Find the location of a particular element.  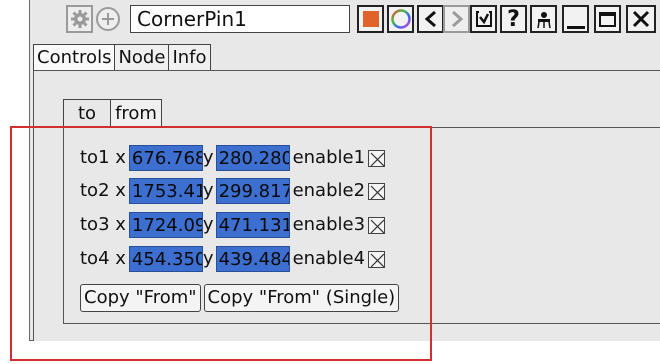

corner-label: to1 is located at coordinates (95, 157).